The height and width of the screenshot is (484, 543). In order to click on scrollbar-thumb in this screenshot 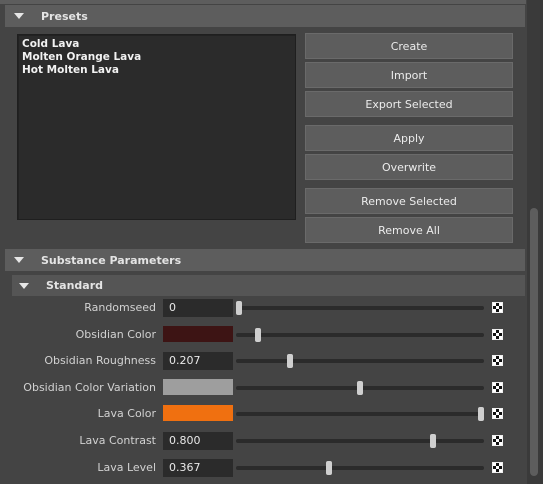, I will do `click(534, 342)`.